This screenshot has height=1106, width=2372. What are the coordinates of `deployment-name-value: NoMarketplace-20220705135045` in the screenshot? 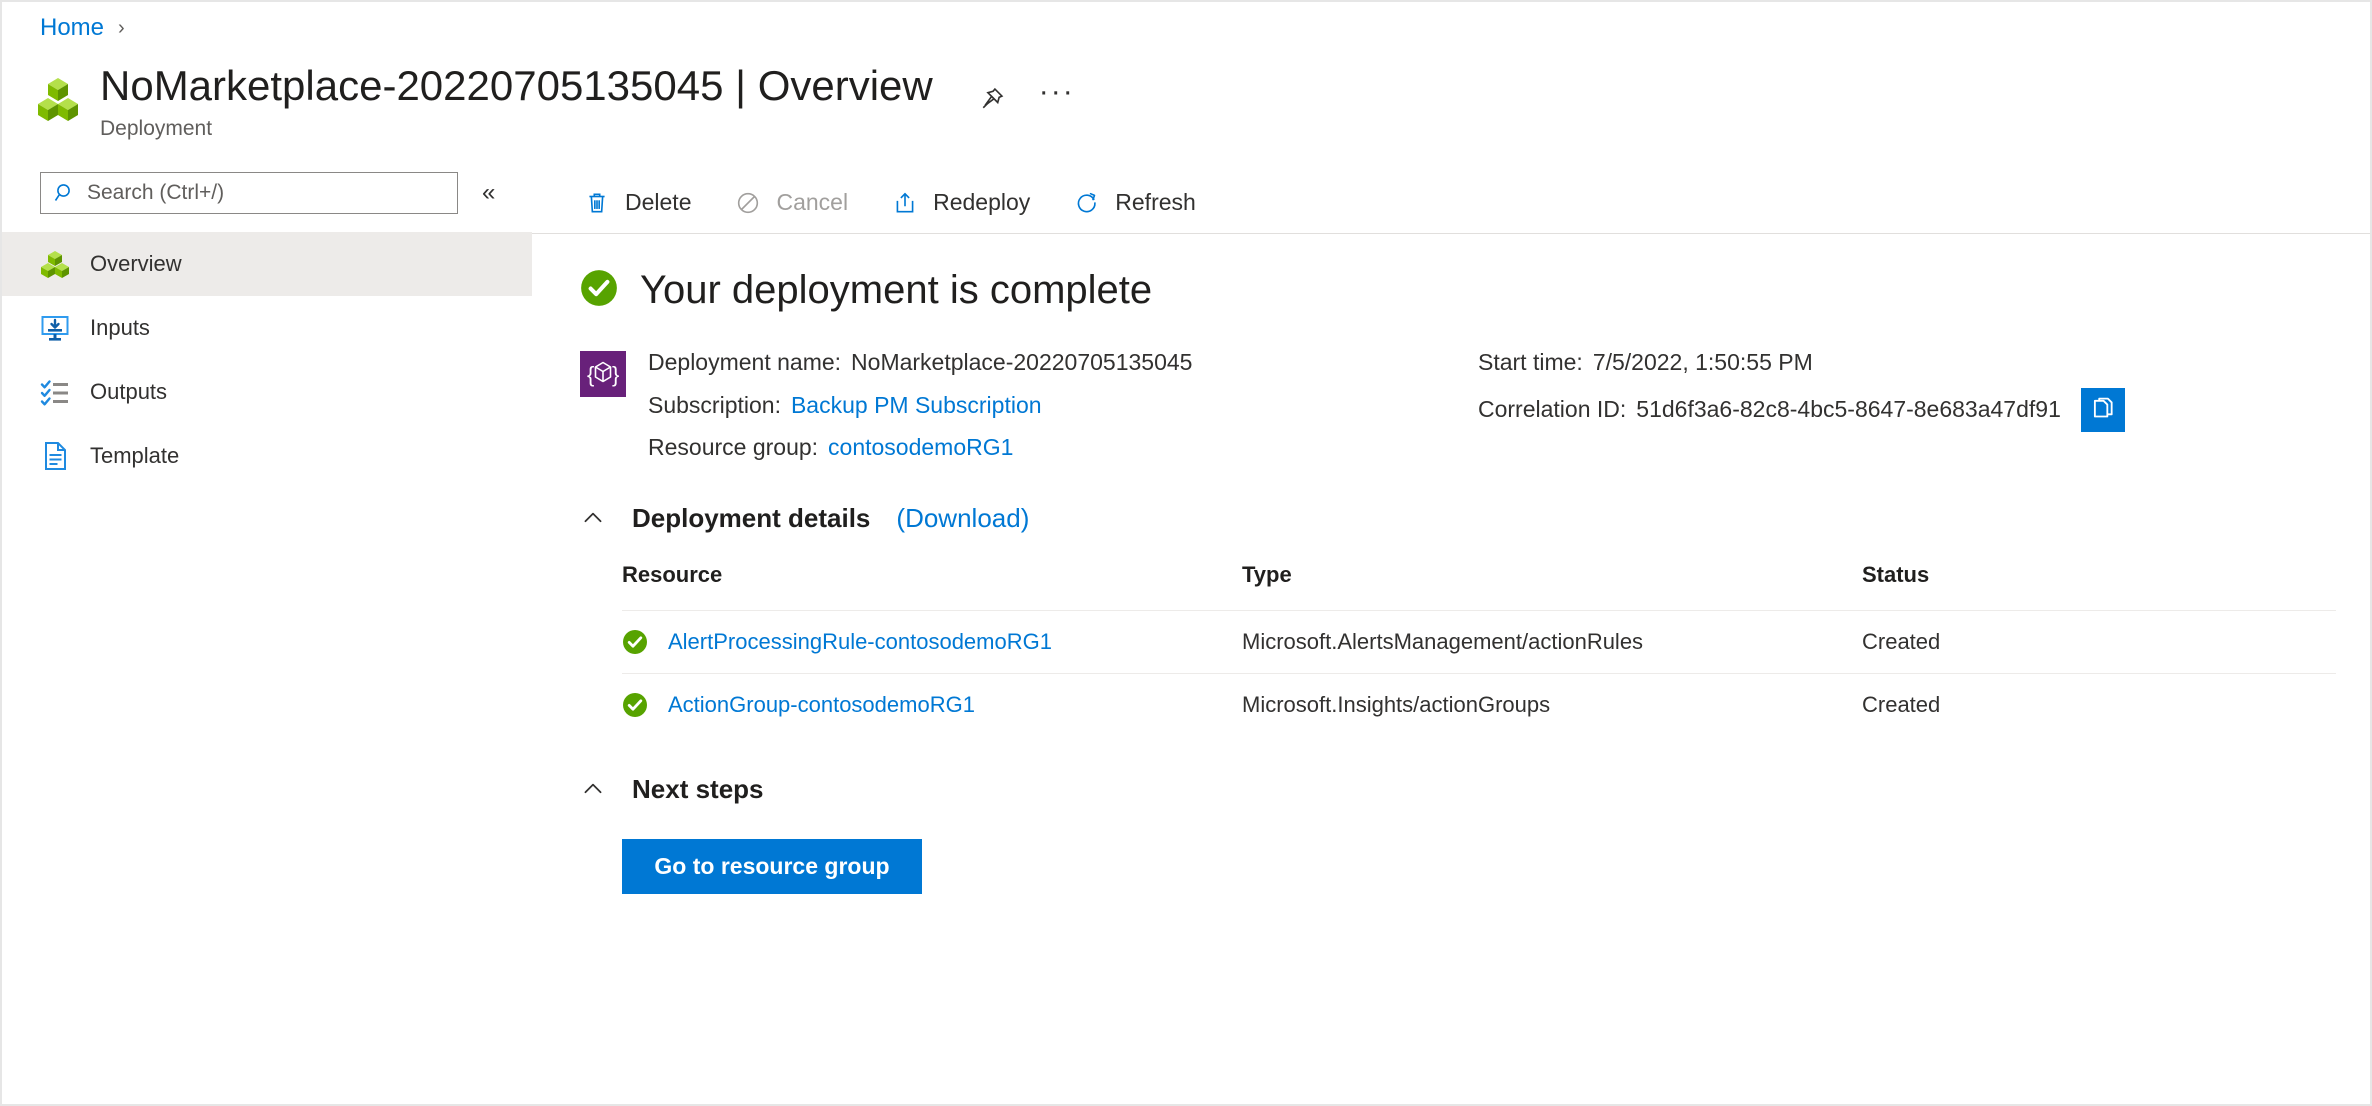 It's located at (1022, 362).